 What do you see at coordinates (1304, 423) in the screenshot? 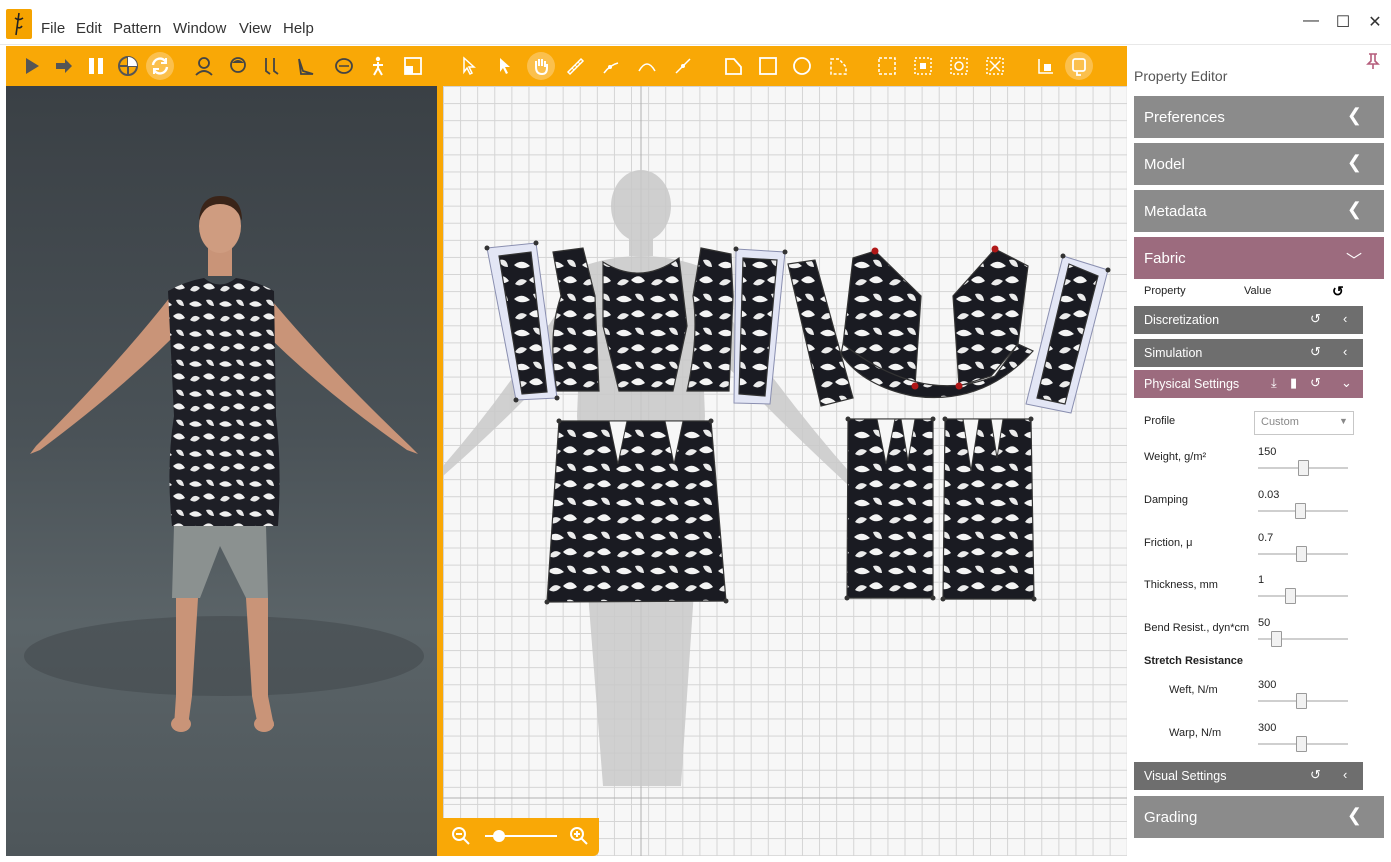
I see `profile-select: Custom ▼` at bounding box center [1304, 423].